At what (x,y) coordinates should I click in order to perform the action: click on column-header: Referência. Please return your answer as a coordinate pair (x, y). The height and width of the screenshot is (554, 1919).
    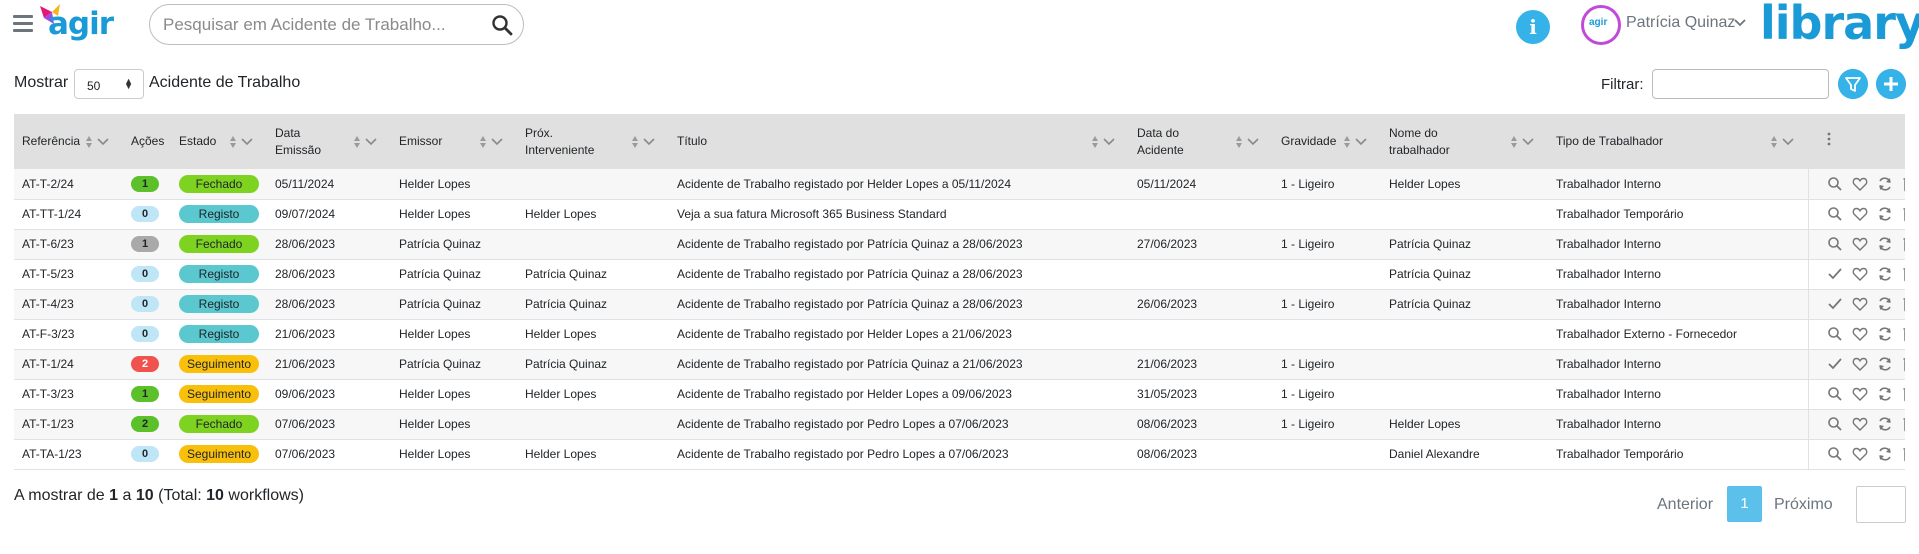
    Looking at the image, I should click on (68, 141).